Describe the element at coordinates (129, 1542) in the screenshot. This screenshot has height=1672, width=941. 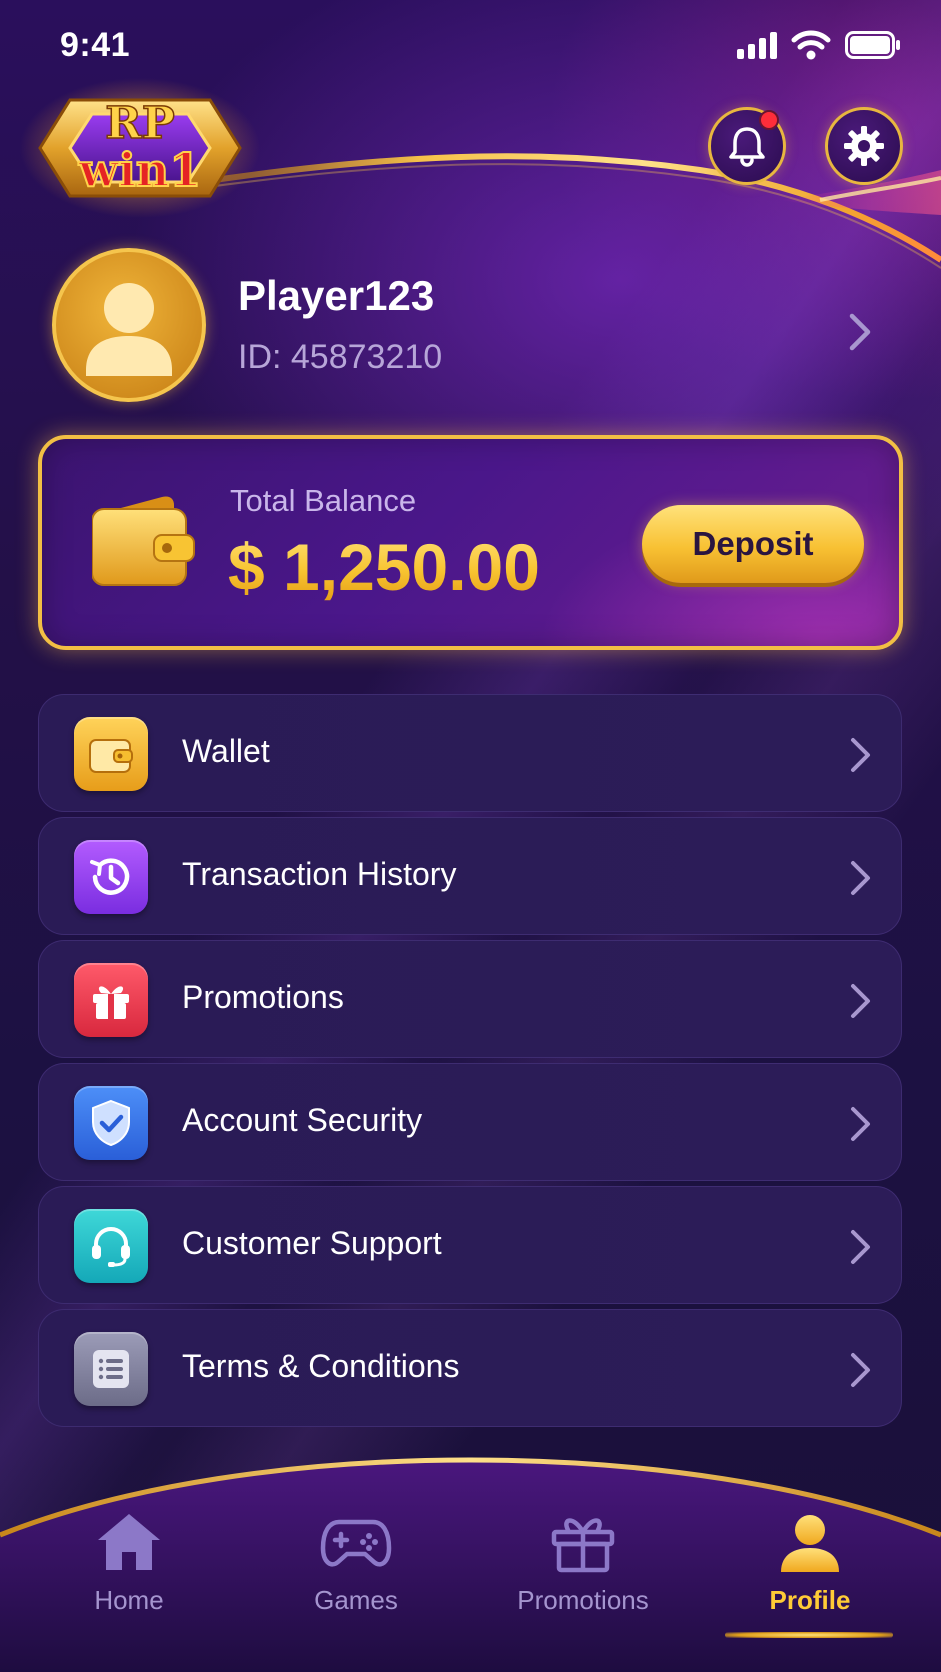
I see `home-icon` at that location.